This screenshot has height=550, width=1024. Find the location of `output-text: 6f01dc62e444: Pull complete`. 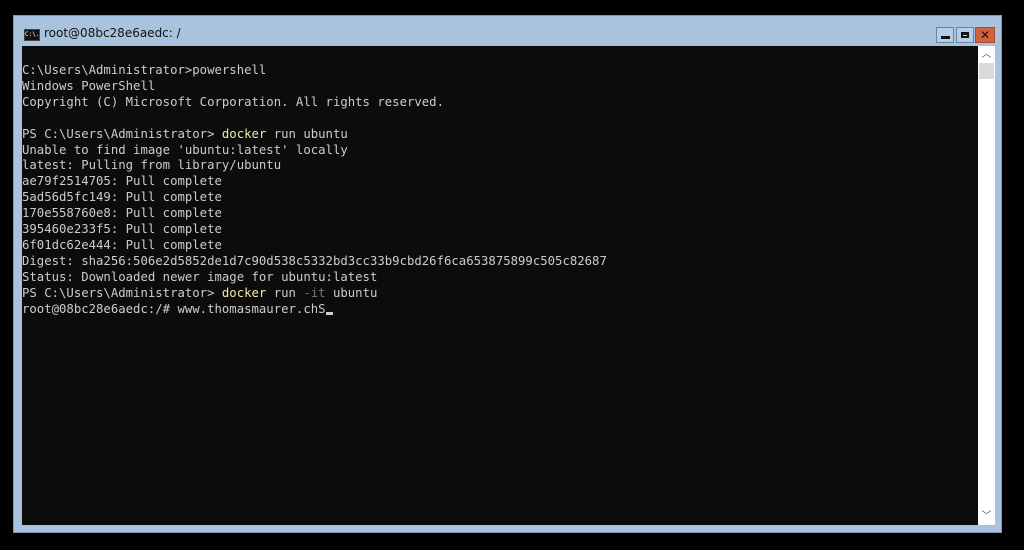

output-text: 6f01dc62e444: Pull complete is located at coordinates (122, 244).